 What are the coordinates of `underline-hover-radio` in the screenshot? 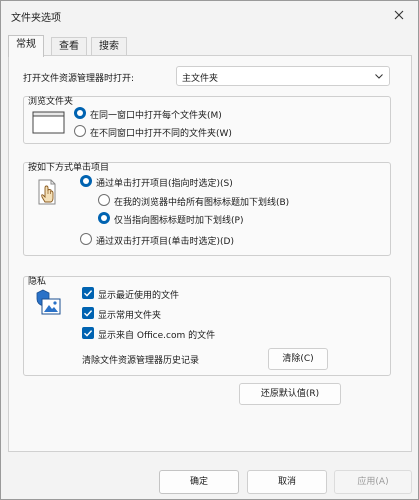 It's located at (104, 218).